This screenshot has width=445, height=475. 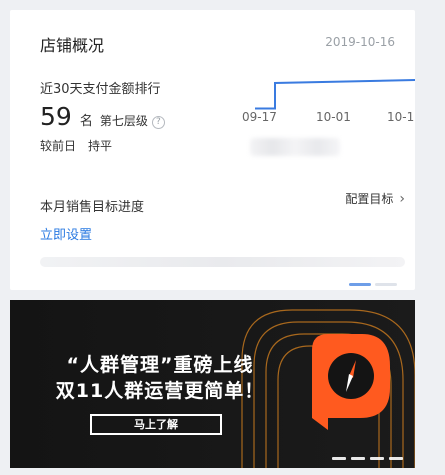 I want to click on card-pager, so click(x=373, y=284).